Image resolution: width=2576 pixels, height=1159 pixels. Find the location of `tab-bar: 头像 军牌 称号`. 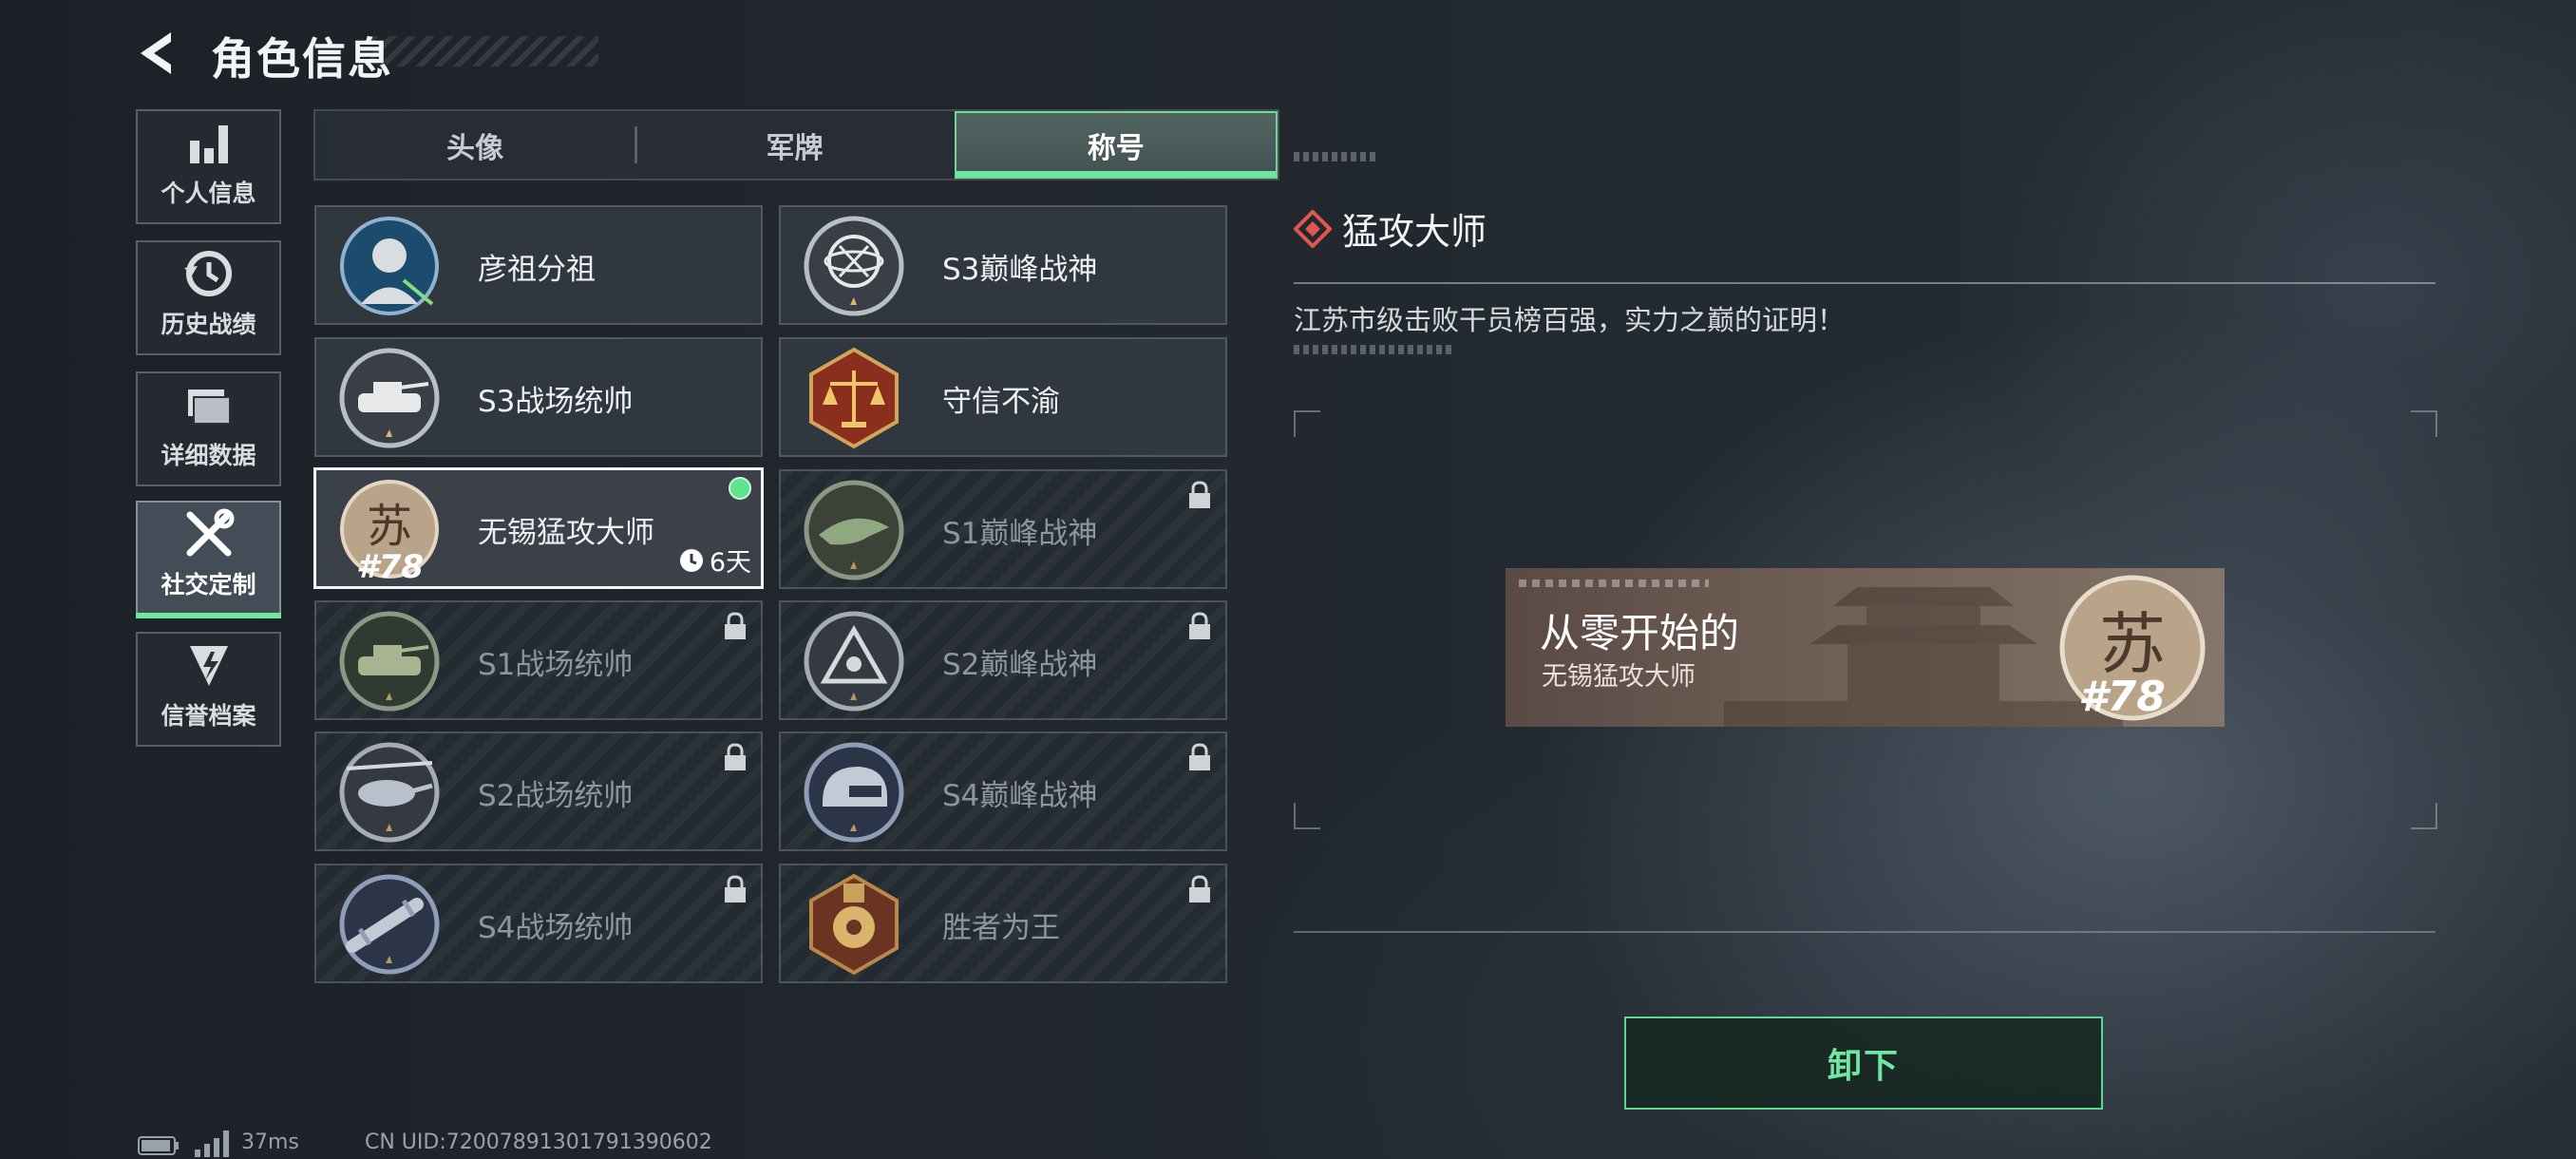

tab-bar: 头像 军牌 称号 is located at coordinates (796, 144).